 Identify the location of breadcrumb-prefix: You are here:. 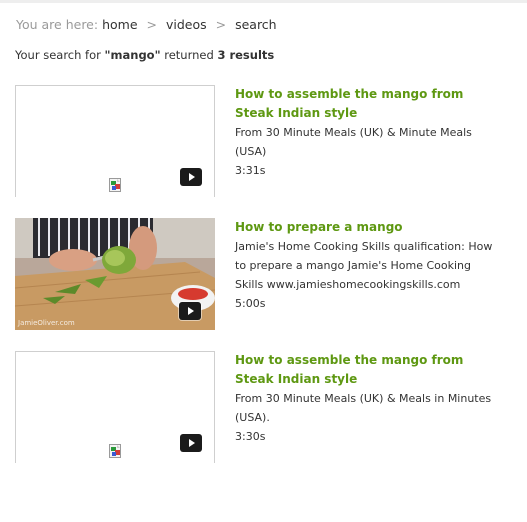
(57, 24).